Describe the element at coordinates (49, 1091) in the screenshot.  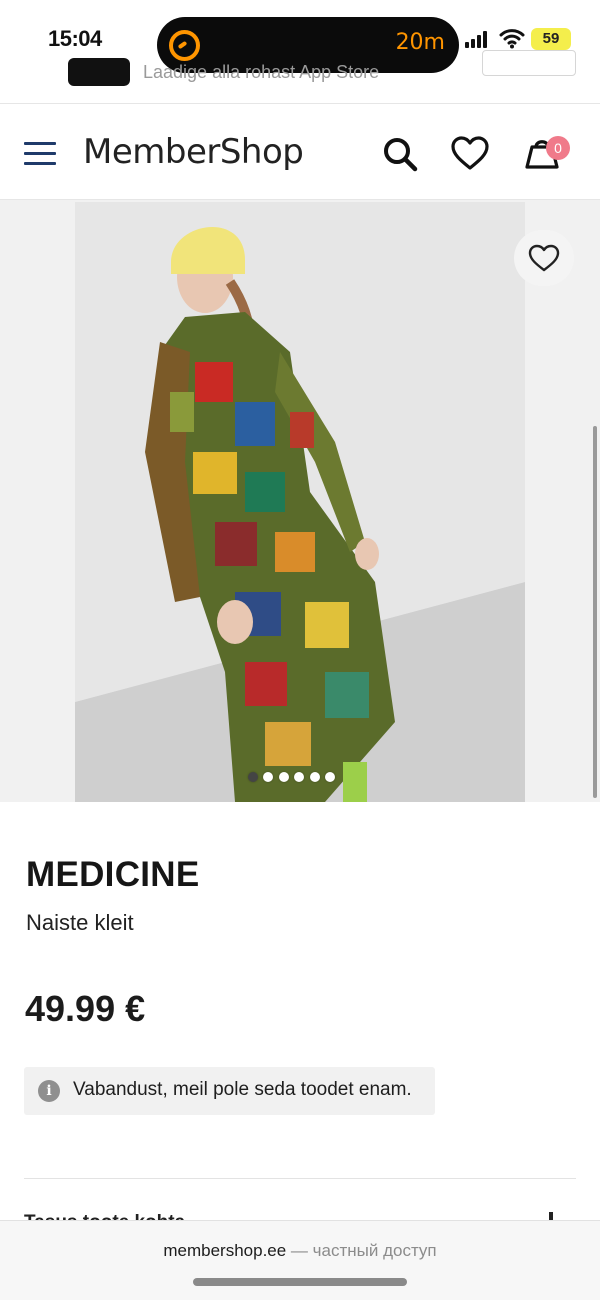
I see `info-icon: i` at that location.